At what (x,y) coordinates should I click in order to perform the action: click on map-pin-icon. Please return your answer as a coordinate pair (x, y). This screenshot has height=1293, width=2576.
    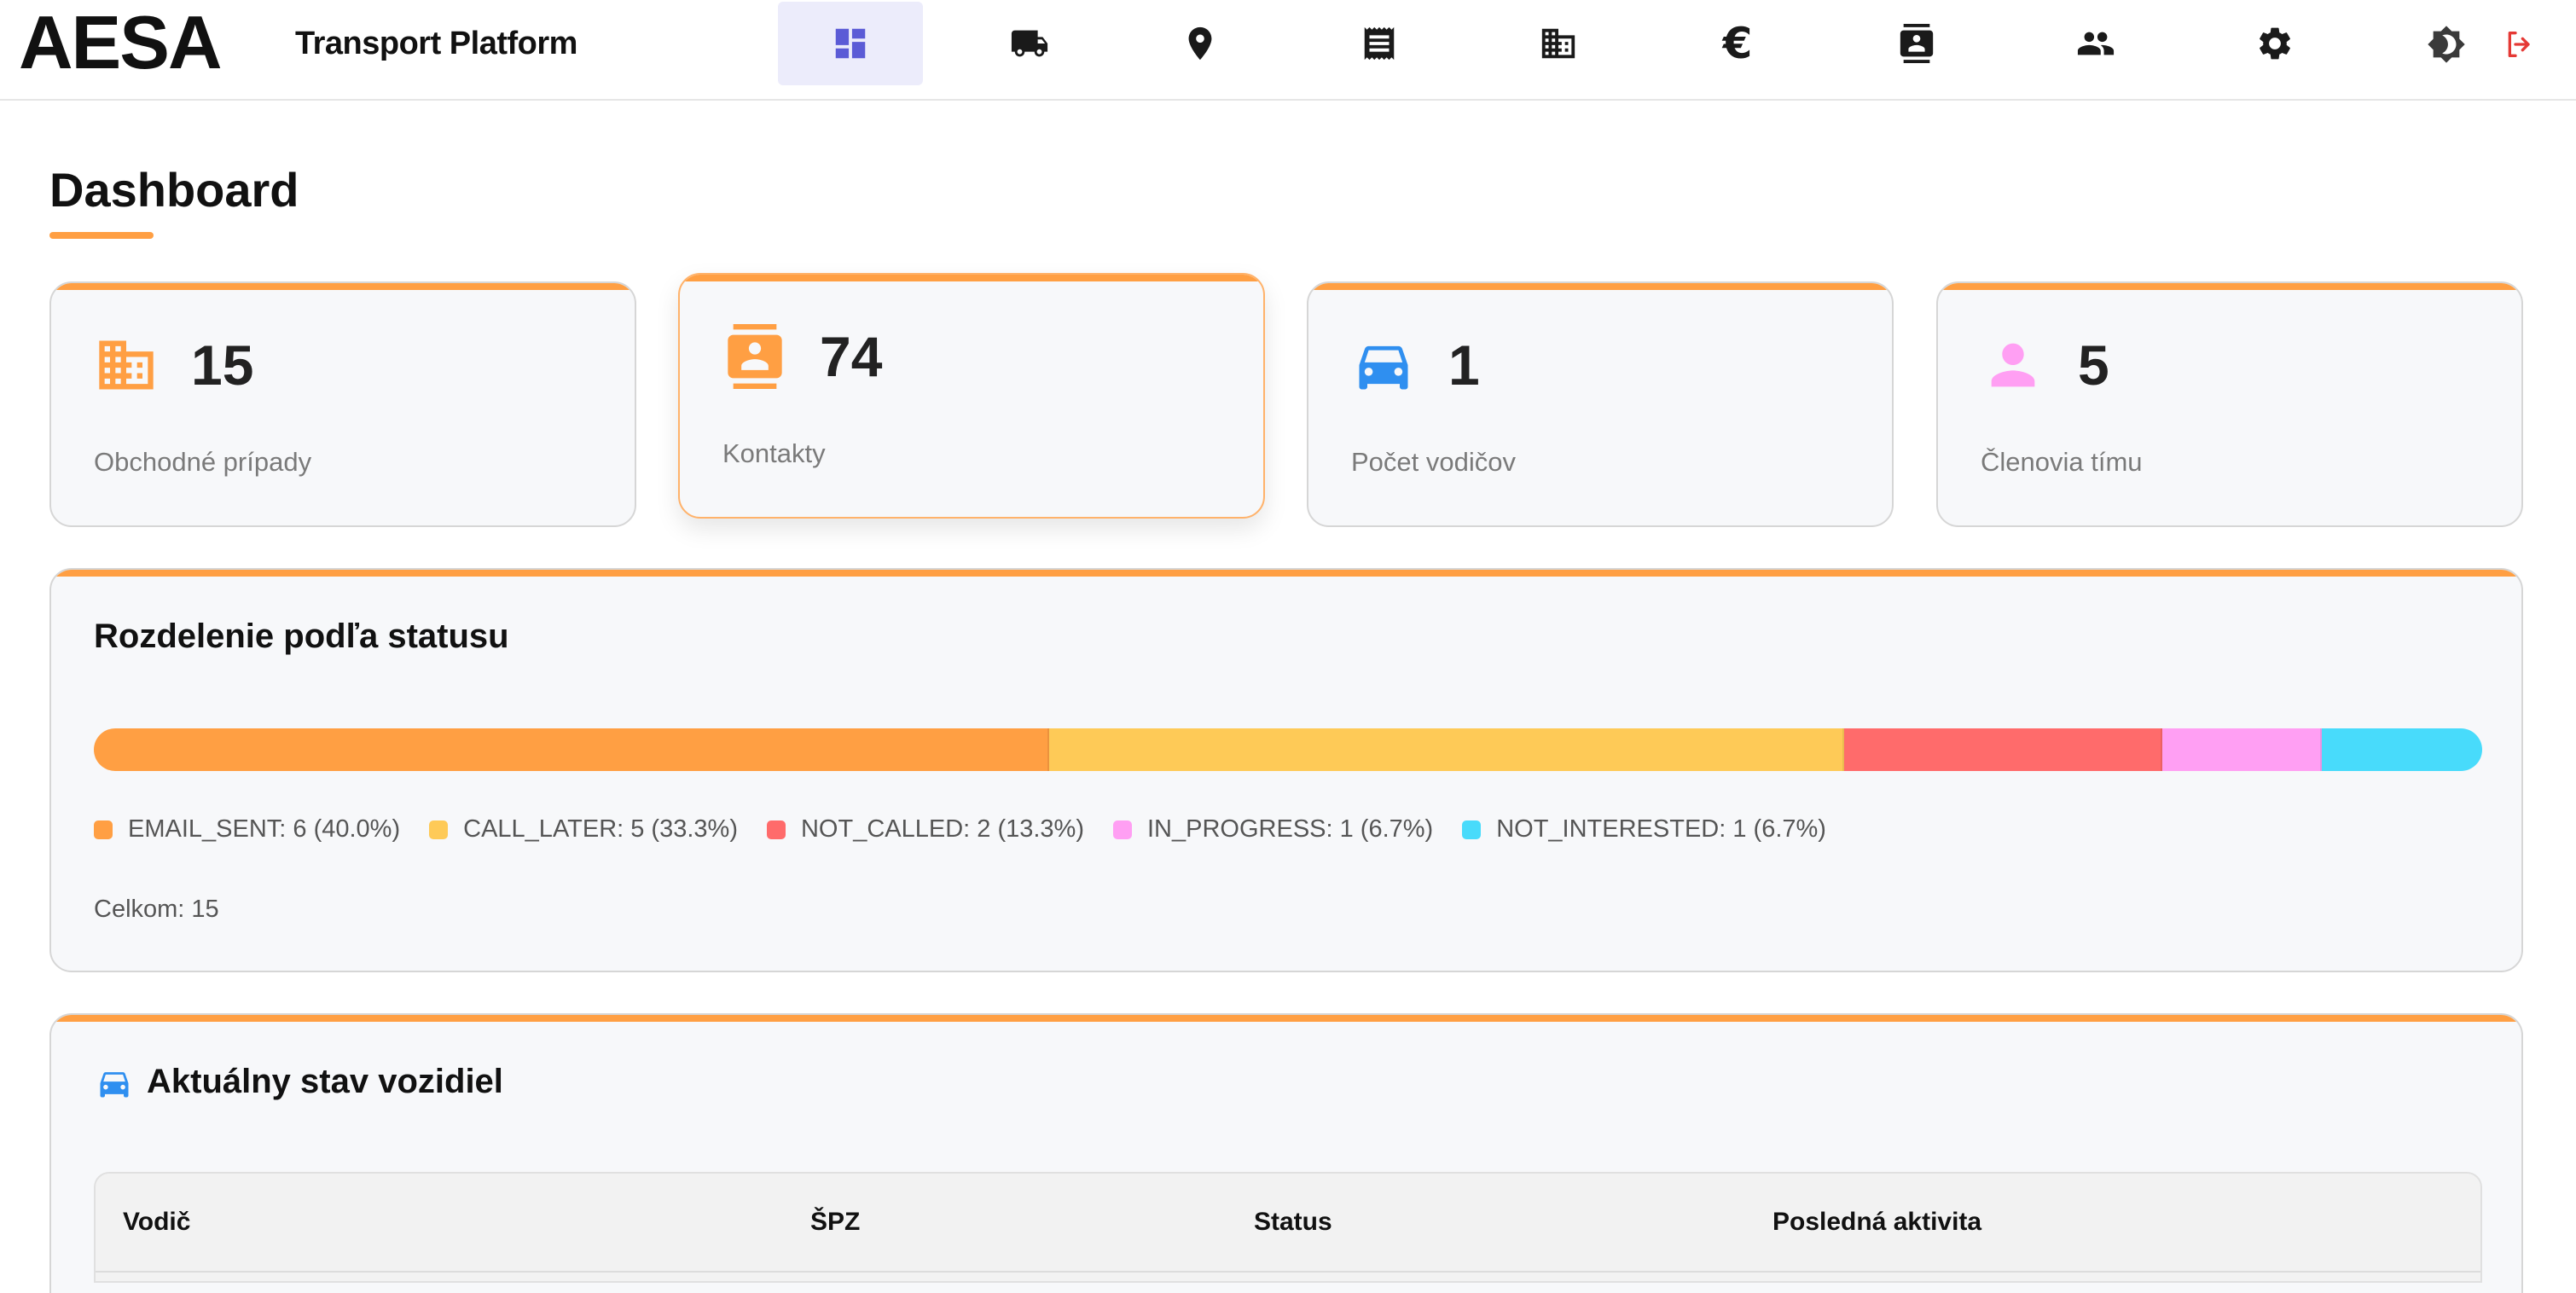
    Looking at the image, I should click on (1200, 44).